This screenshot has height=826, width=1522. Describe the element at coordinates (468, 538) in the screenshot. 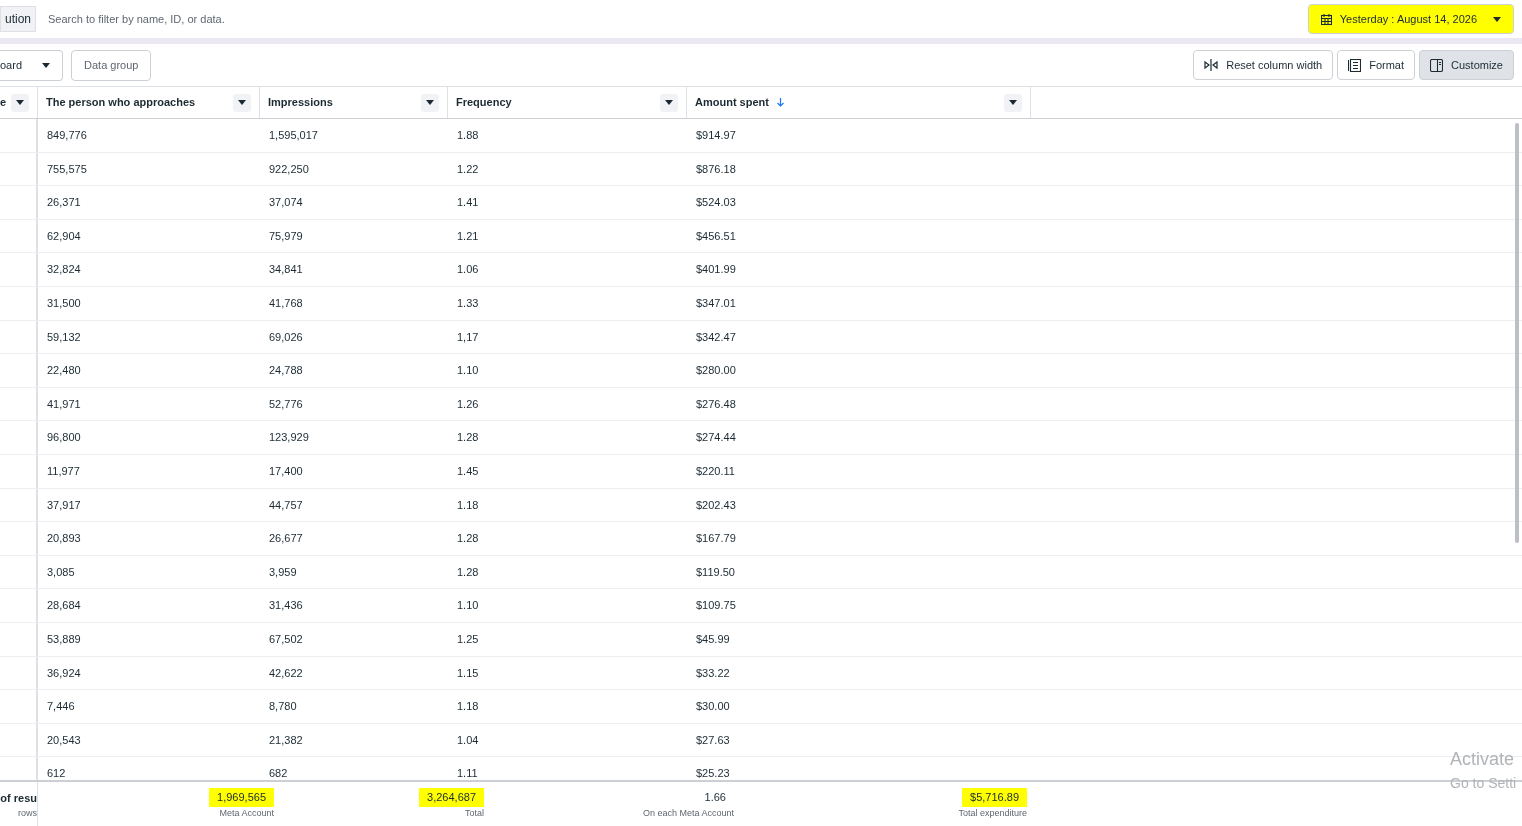

I see `table-cell: 1.28` at that location.